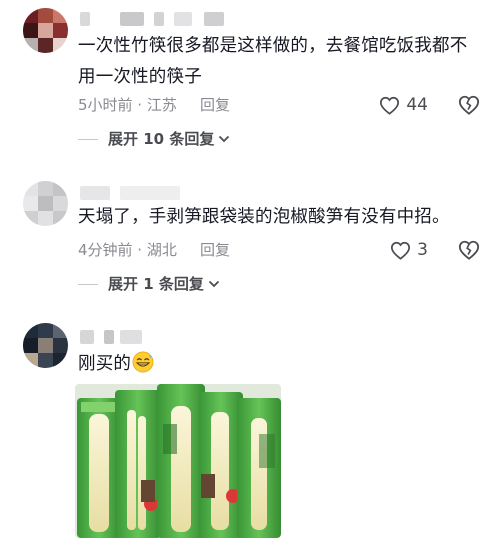 This screenshot has height=542, width=500. I want to click on grin-sweat-emoji-icon, so click(143, 362).